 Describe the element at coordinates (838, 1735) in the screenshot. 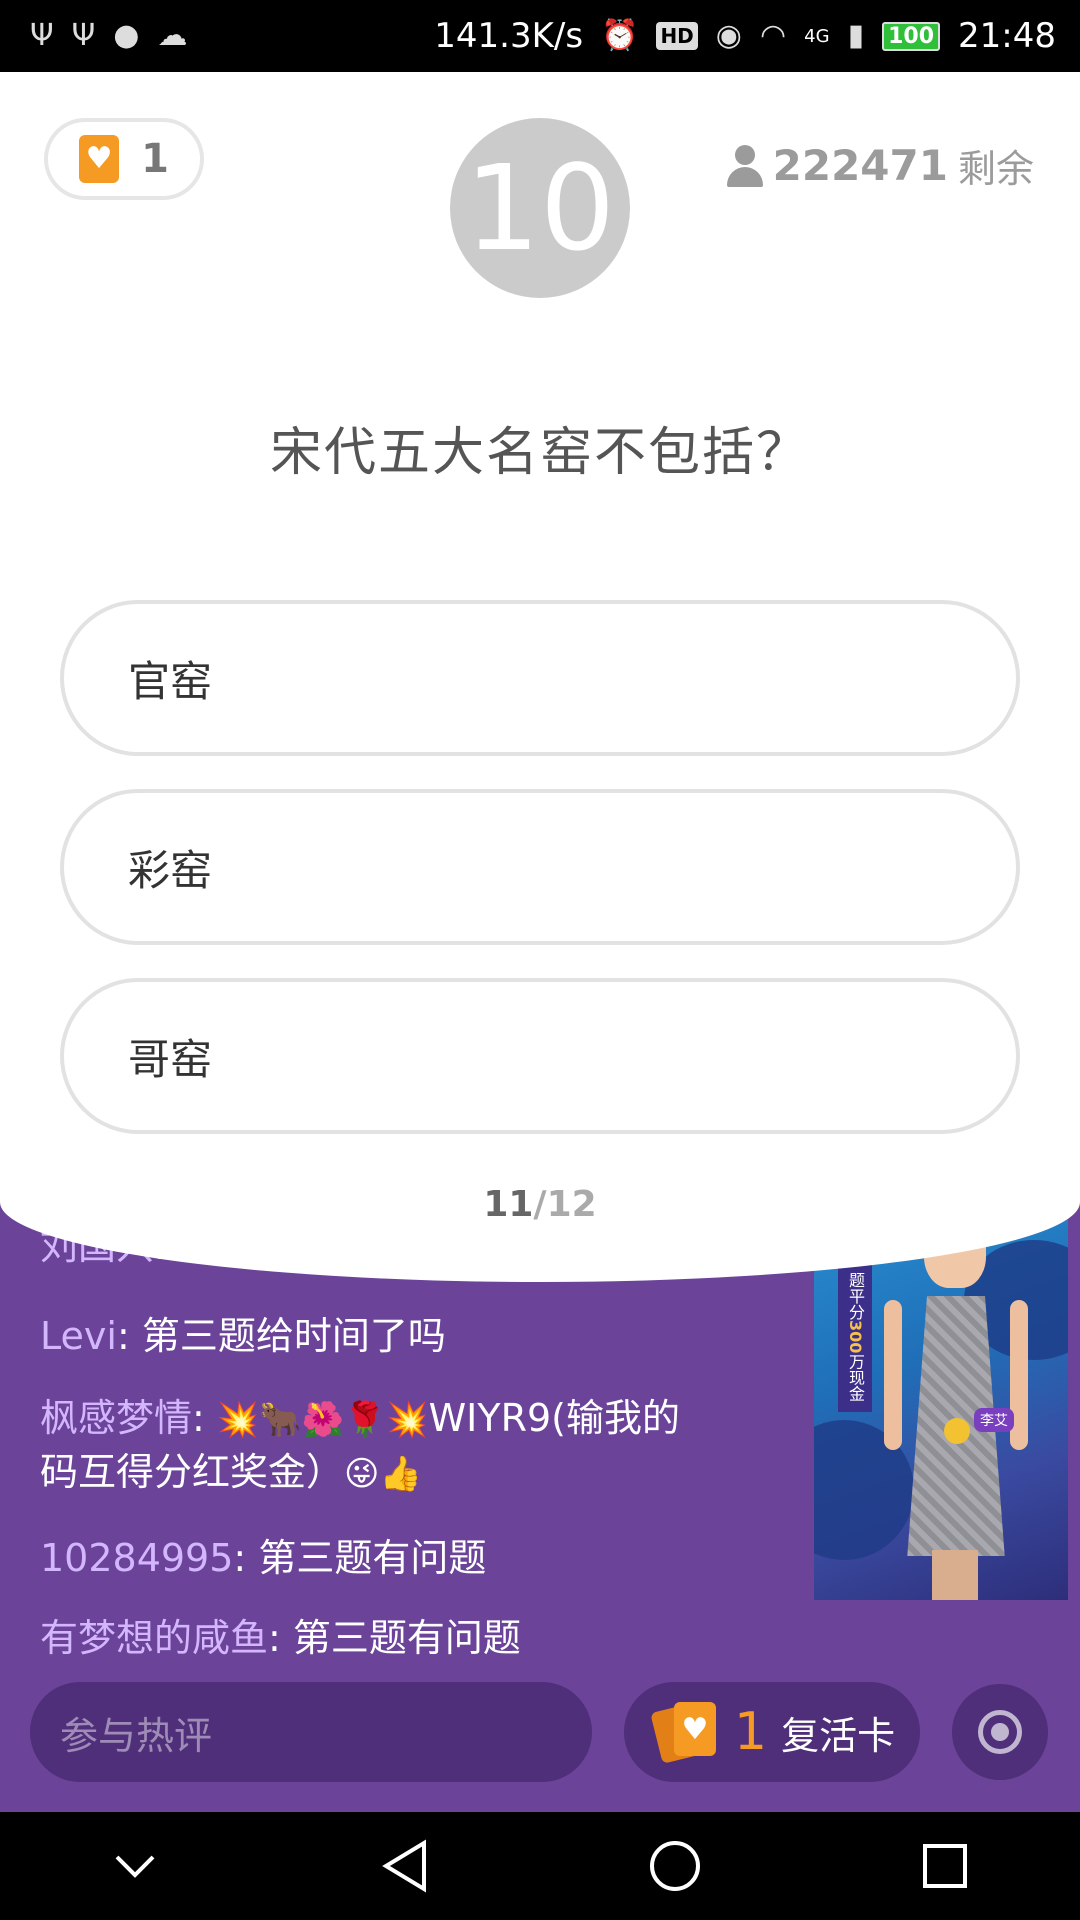

I see `revive-label: 复活卡` at that location.